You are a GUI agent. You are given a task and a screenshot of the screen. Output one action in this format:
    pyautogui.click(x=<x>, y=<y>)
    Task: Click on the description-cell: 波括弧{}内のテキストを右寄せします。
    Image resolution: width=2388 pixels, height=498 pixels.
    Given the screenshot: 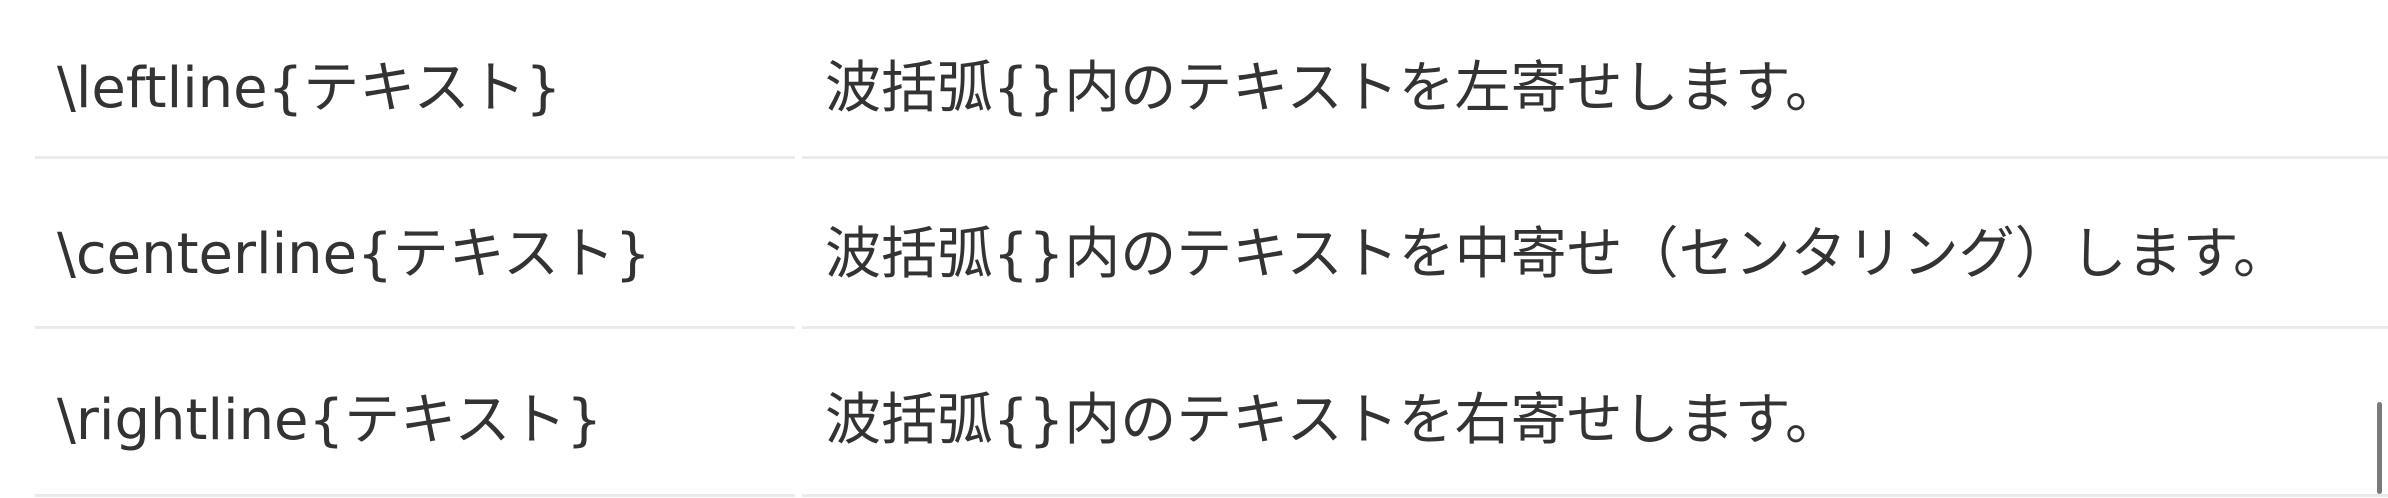 What is the action you would take?
    pyautogui.click(x=1333, y=420)
    